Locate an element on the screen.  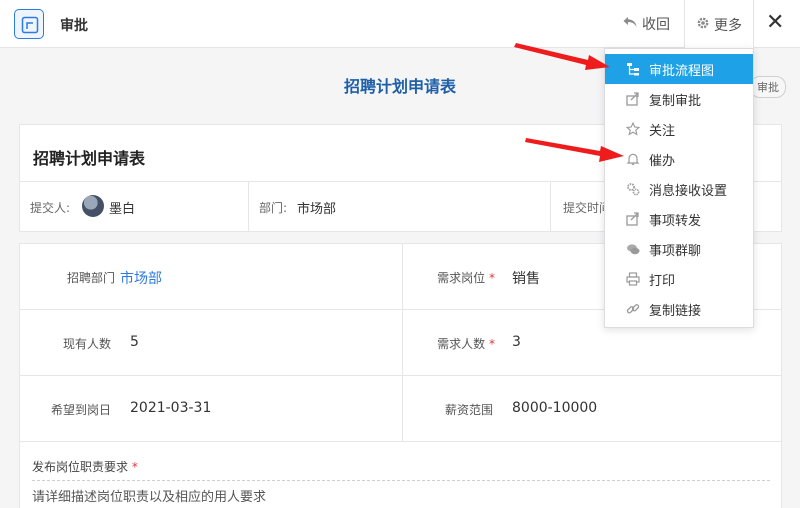
top-bar: 审批 收回 更多 ✕ is located at coordinates (400, 24).